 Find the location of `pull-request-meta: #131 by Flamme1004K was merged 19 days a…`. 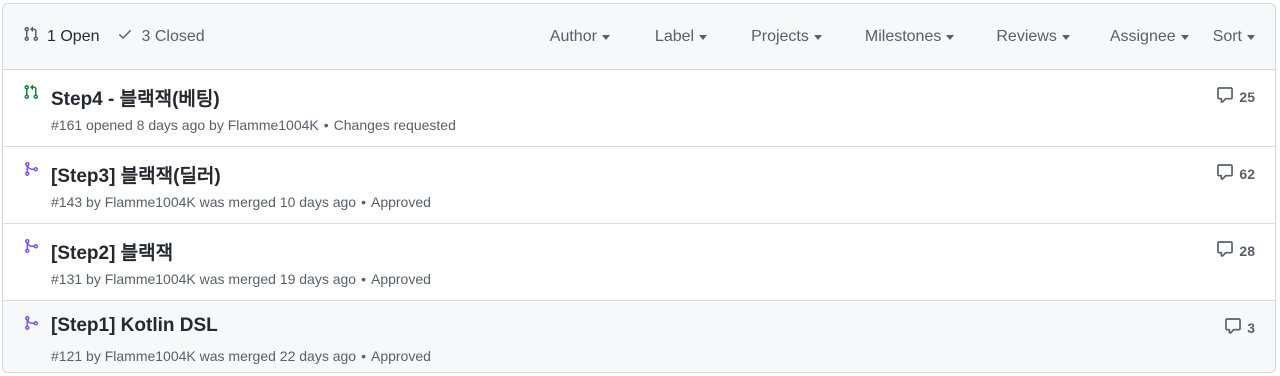

pull-request-meta: #131 by Flamme1004K was merged 19 days a… is located at coordinates (241, 279).